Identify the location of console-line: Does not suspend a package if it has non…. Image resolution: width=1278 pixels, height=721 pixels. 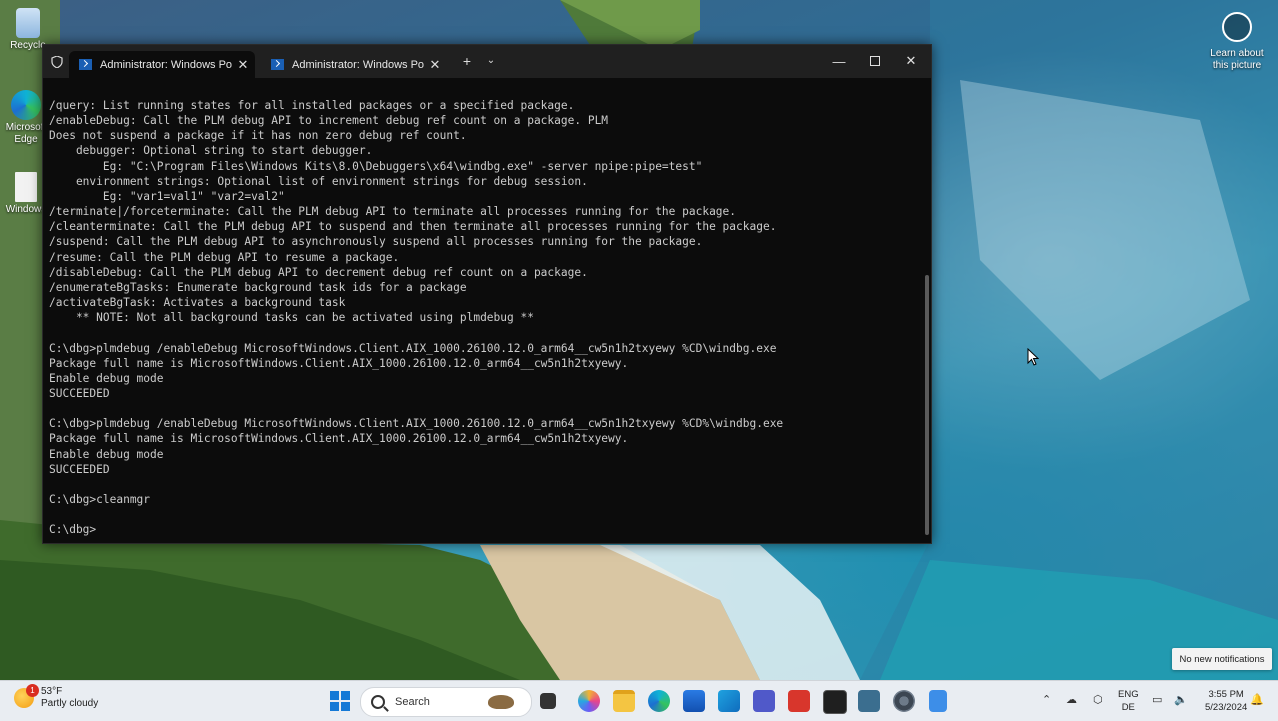
(258, 136).